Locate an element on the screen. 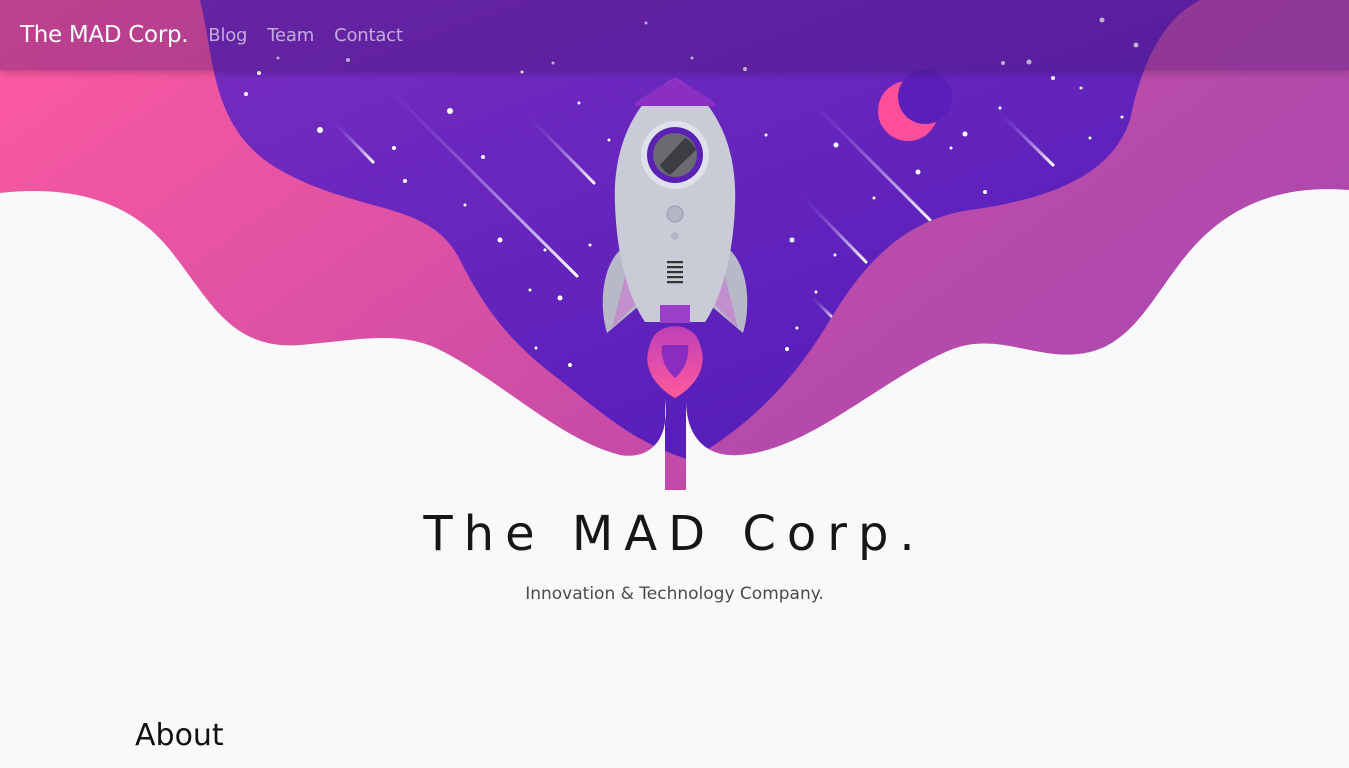 The width and height of the screenshot is (1349, 768). top-navbar: The MAD Corp. Blog Team Contact is located at coordinates (674, 35).